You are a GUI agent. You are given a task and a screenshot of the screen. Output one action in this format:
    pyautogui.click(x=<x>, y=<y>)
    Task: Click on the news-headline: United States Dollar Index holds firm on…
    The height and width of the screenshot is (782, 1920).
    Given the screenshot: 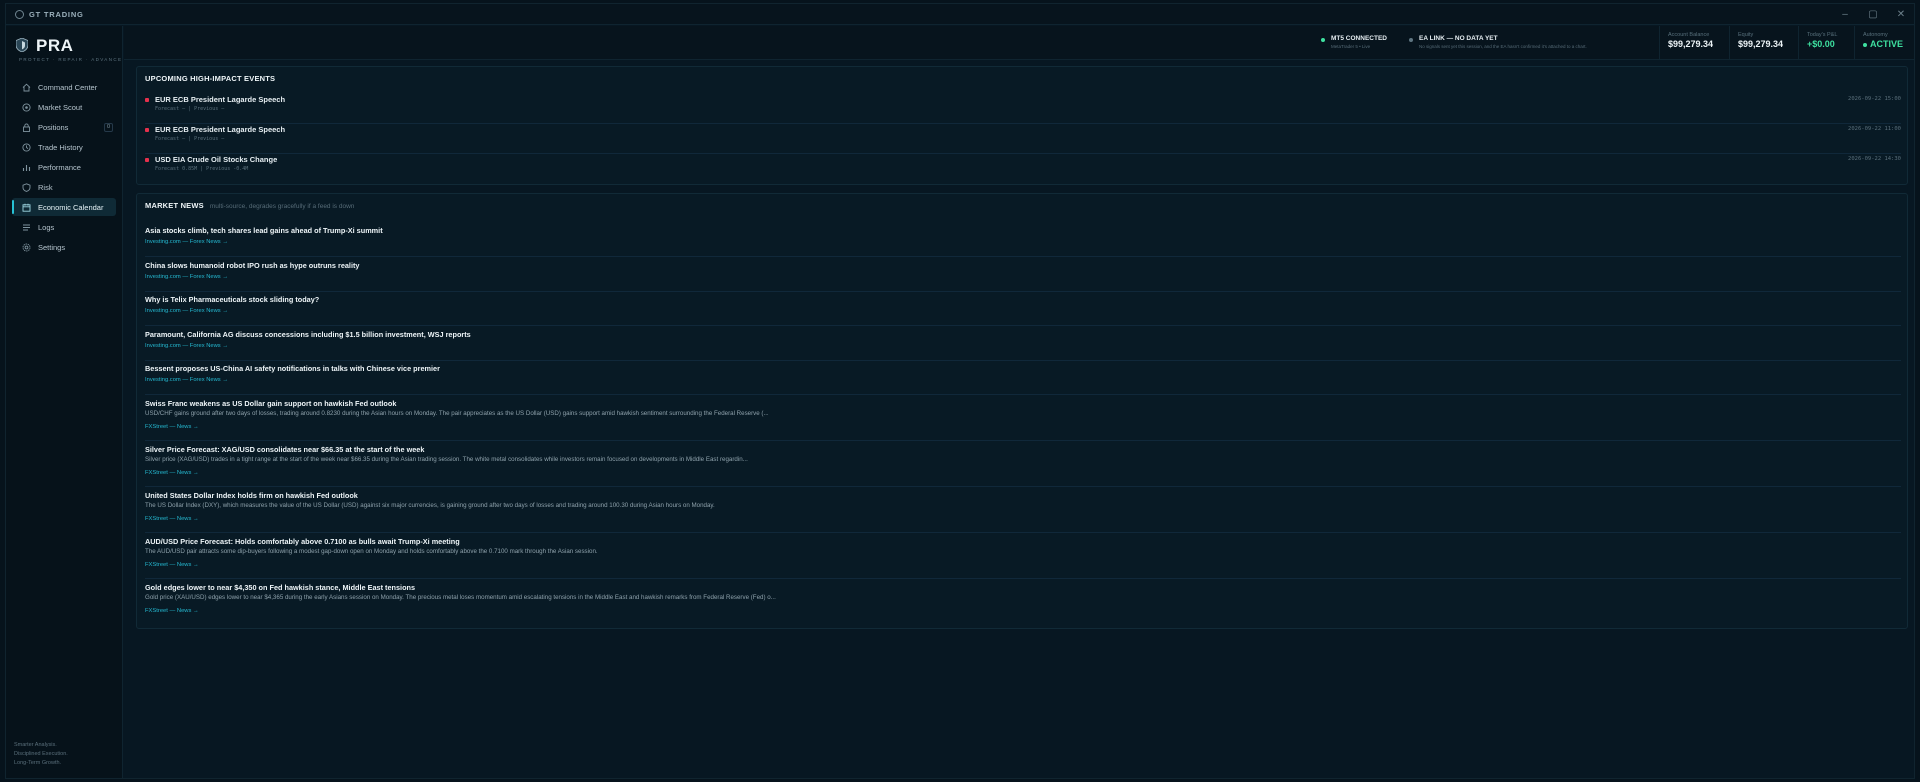 What is the action you would take?
    pyautogui.click(x=251, y=495)
    